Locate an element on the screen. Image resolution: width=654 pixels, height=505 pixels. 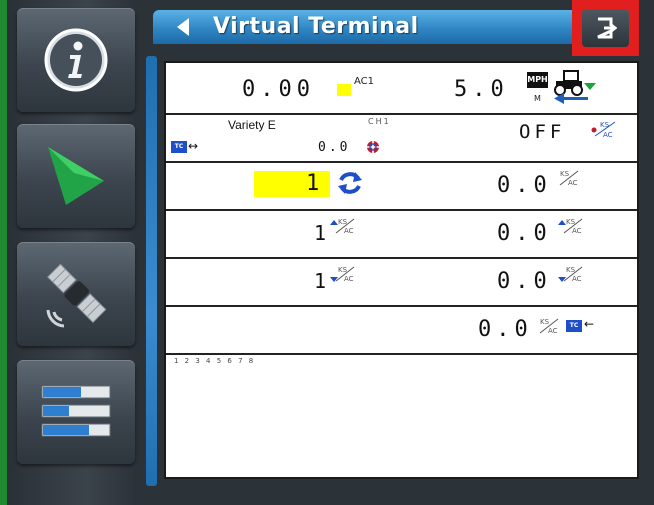
bar-list-icon is located at coordinates (76, 411).